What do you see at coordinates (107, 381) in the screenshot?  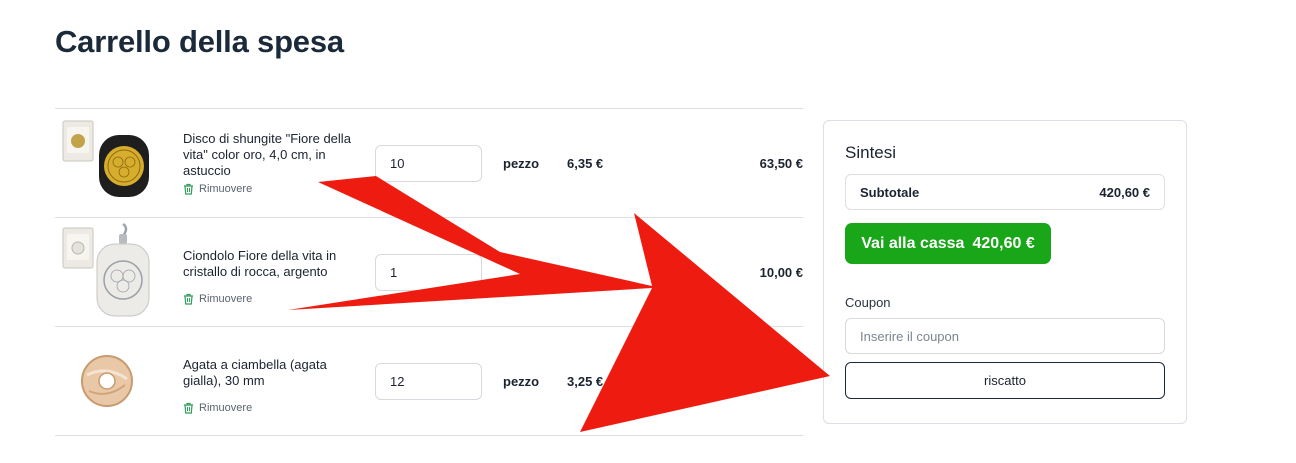 I see `product-image-agate-donut` at bounding box center [107, 381].